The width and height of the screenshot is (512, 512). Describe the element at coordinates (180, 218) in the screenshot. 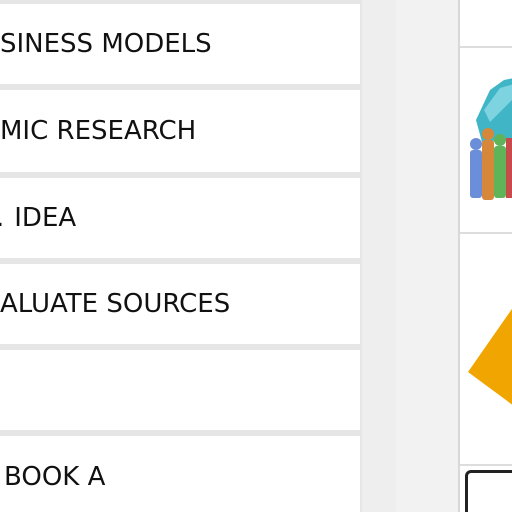

I see `menu-item-idea: . IDEA` at that location.